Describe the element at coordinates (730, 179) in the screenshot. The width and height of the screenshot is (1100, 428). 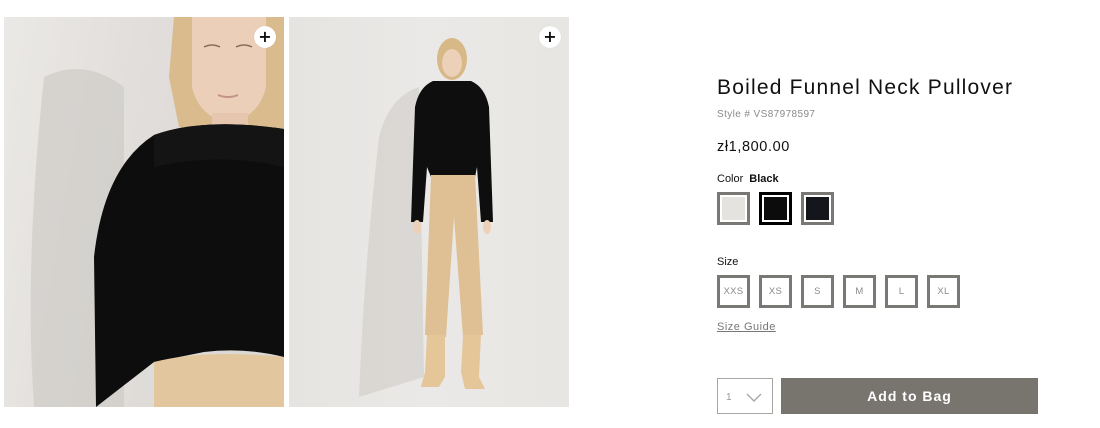
I see `color-label: Color` at that location.